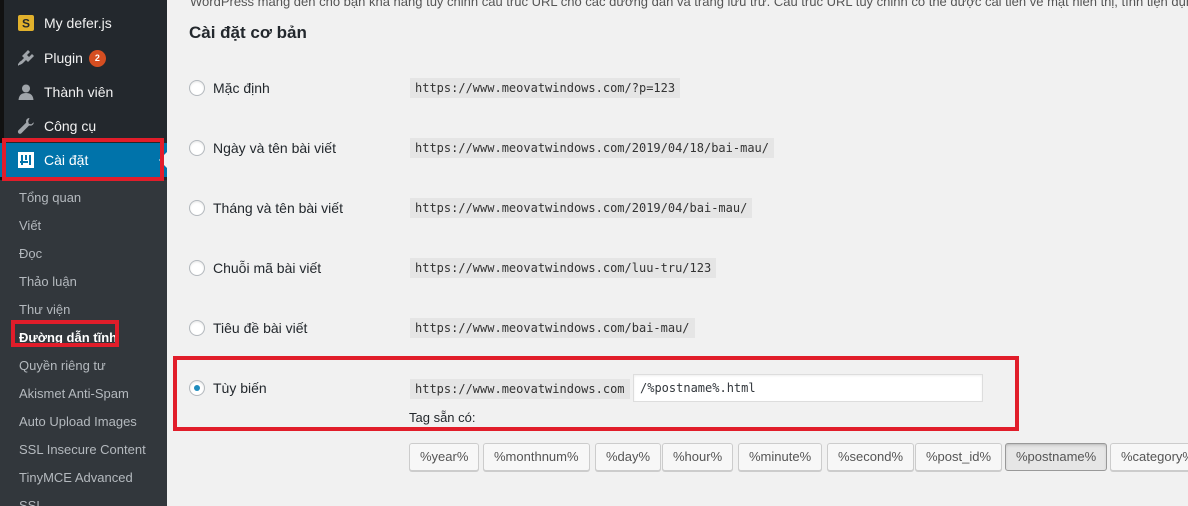 The image size is (1188, 506). Describe the element at coordinates (1056, 457) in the screenshot. I see `tag-button-postname: %postname%` at that location.